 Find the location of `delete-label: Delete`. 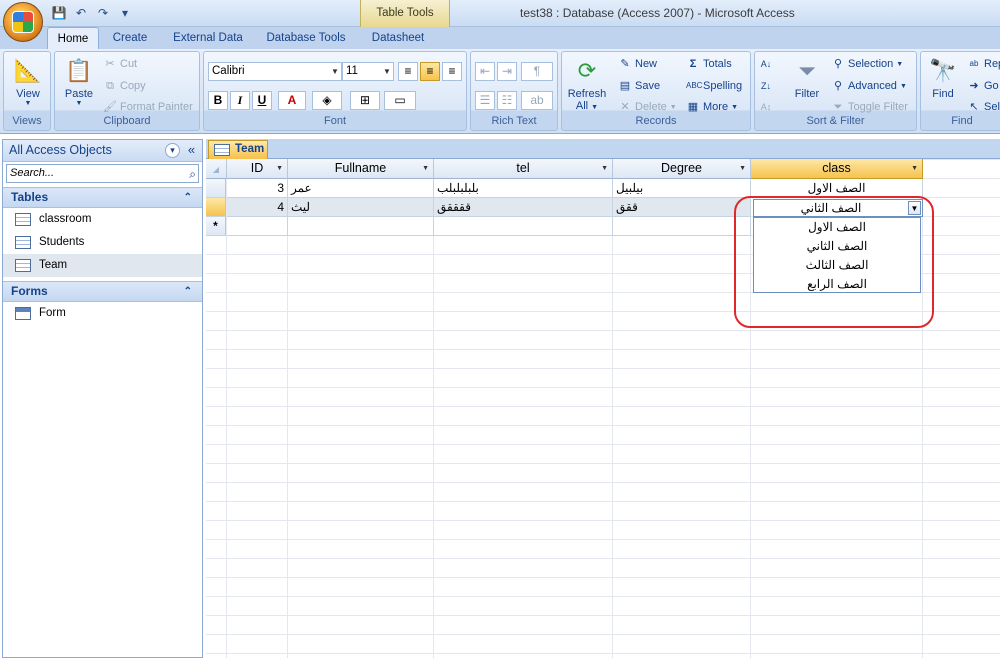

delete-label: Delete is located at coordinates (651, 107).